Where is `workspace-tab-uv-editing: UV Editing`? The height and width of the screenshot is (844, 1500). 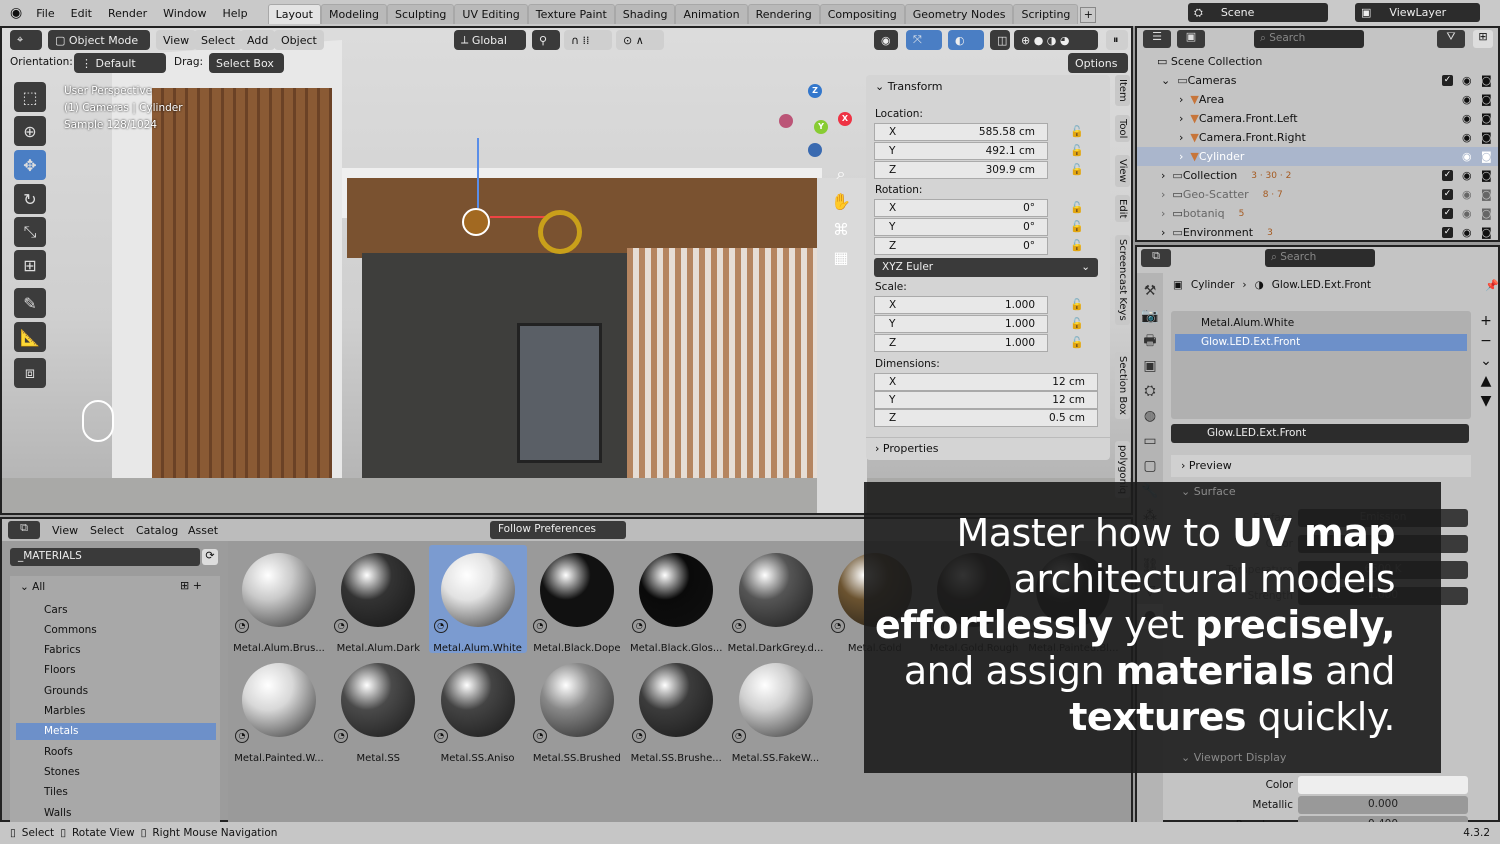 workspace-tab-uv-editing: UV Editing is located at coordinates (491, 14).